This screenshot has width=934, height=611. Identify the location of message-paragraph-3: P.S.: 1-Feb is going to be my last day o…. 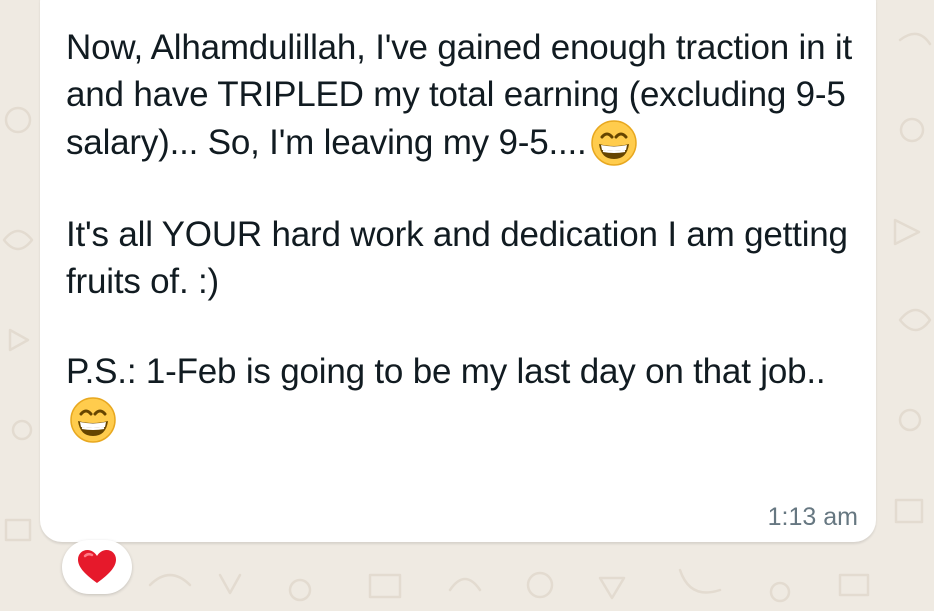
(461, 396).